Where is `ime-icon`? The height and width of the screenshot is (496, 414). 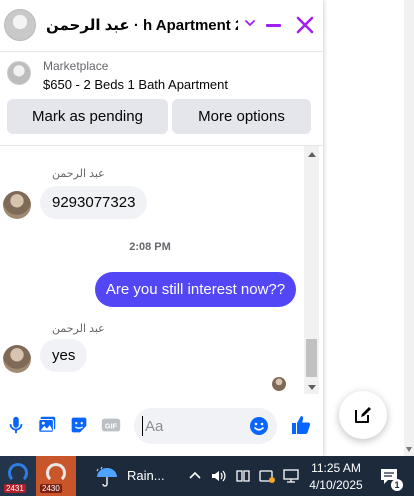 ime-icon is located at coordinates (243, 476).